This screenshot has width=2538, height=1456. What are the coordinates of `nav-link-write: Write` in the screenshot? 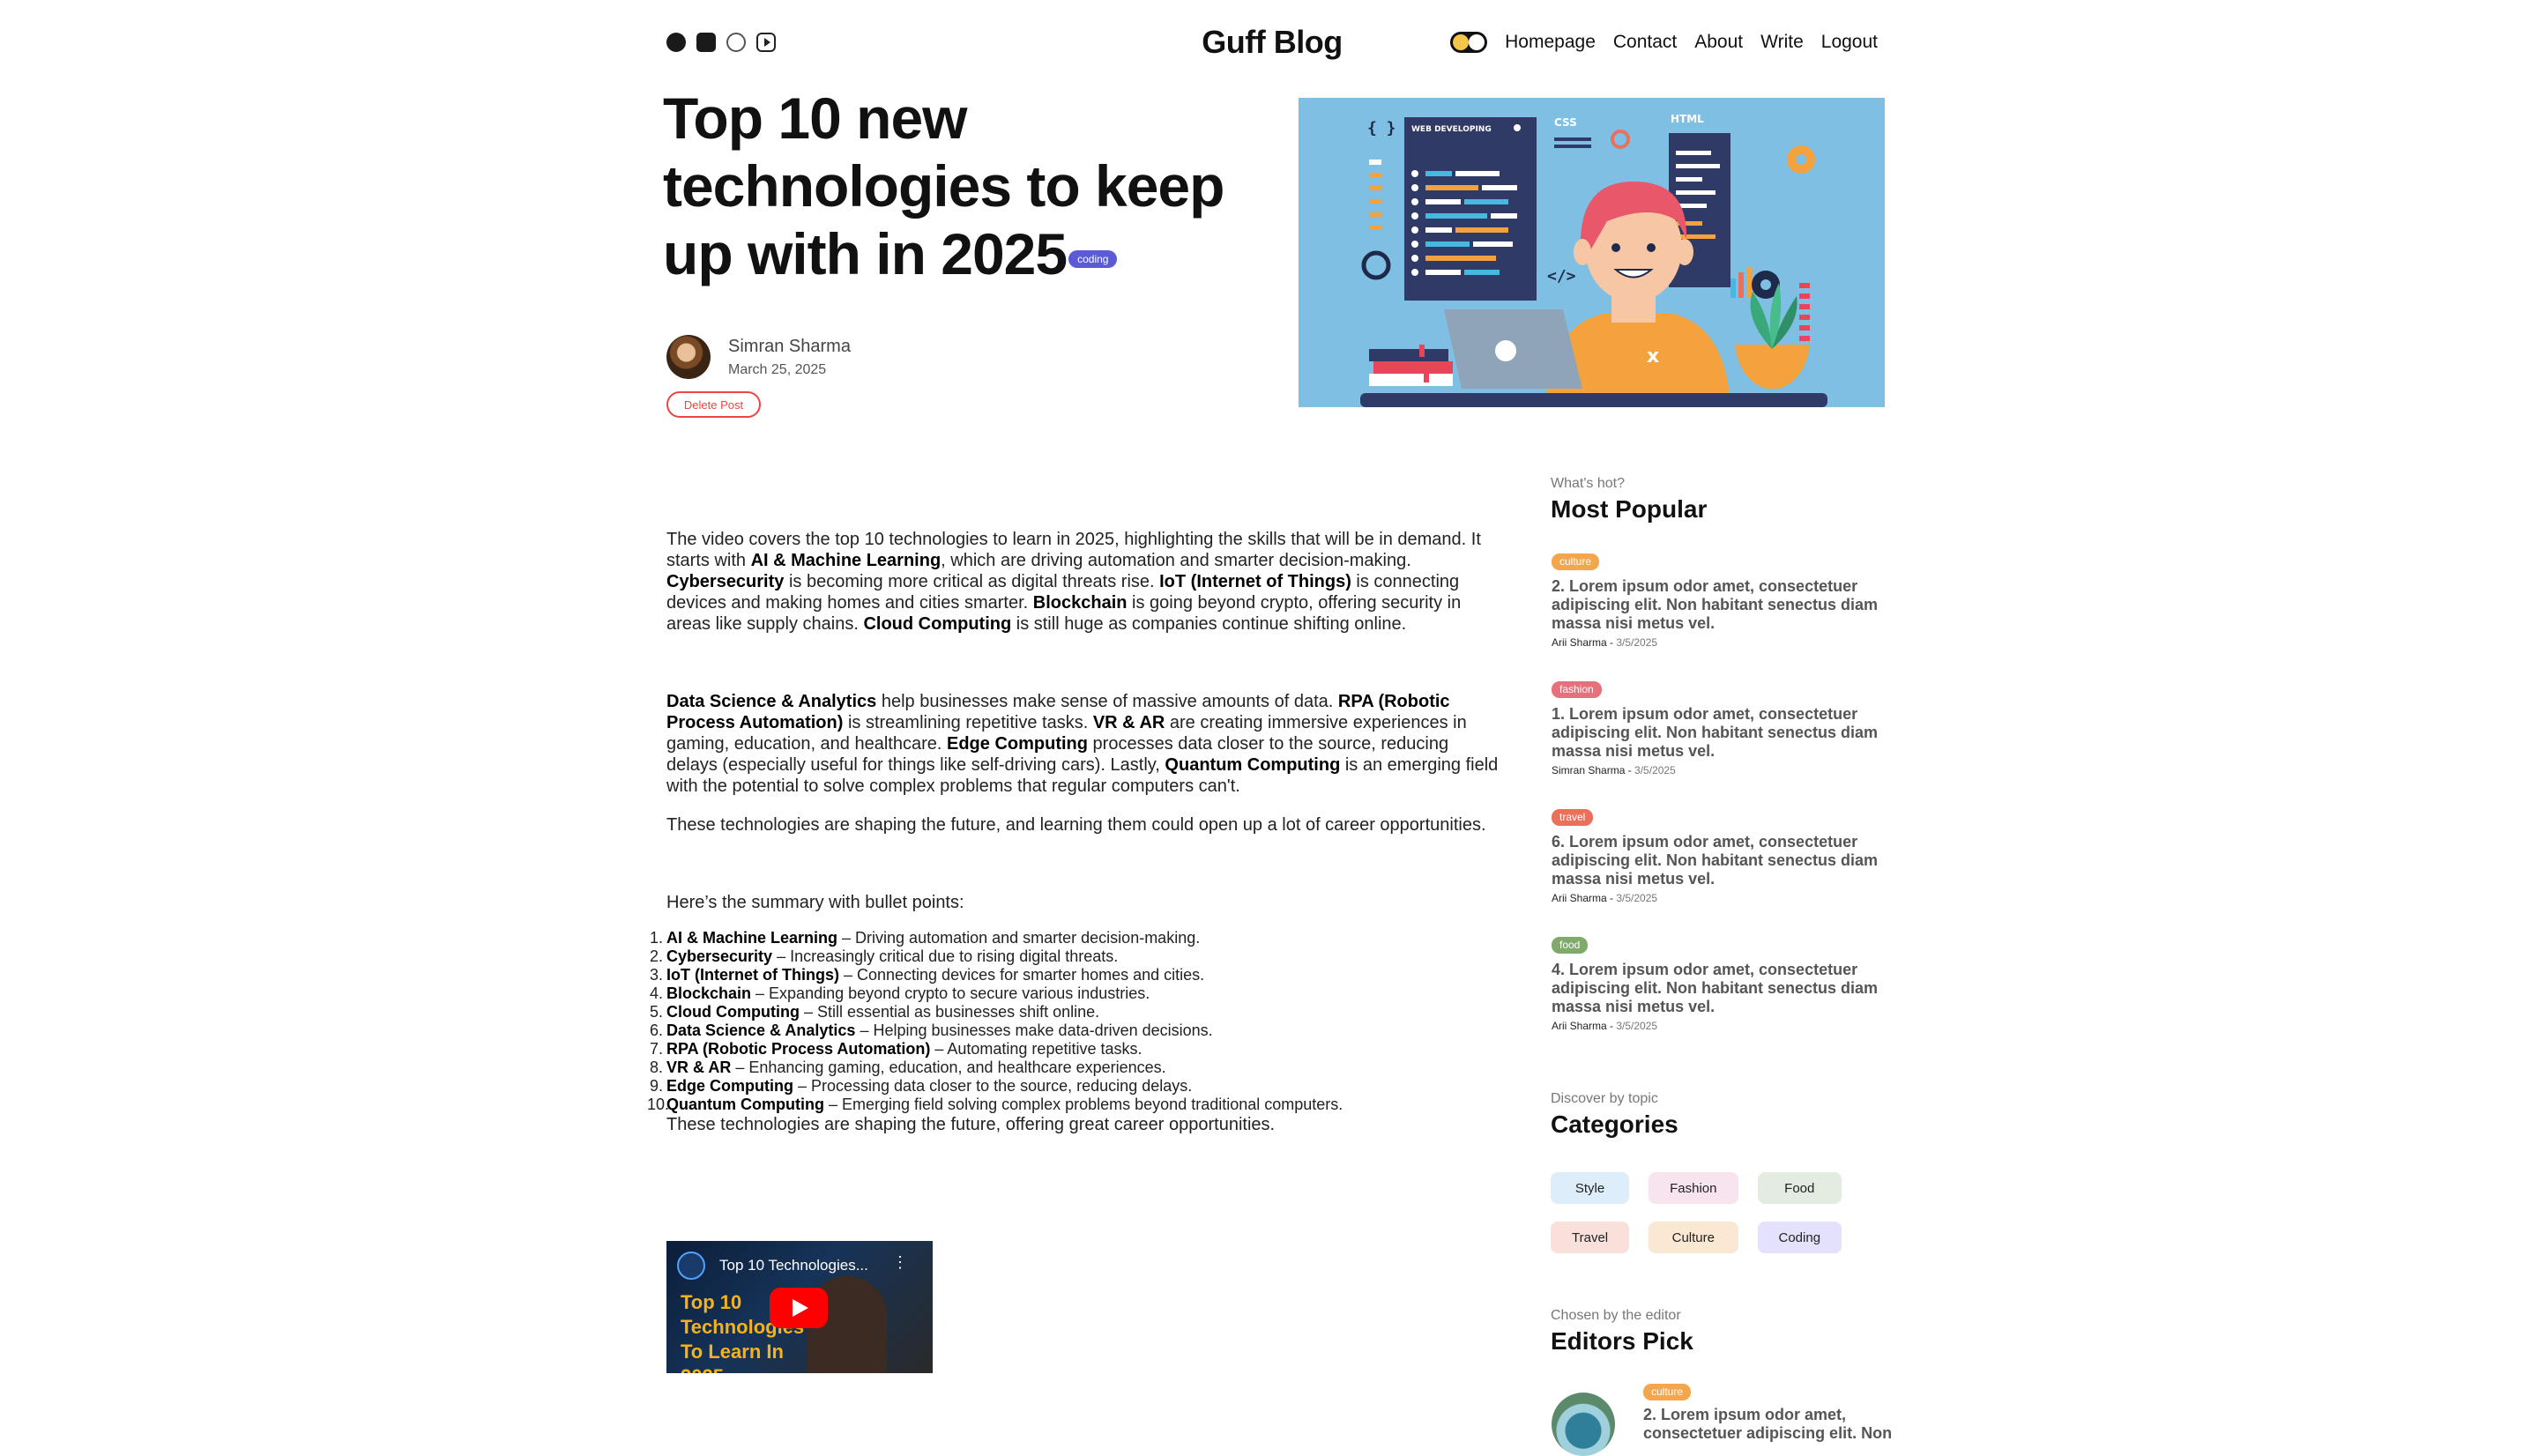 It's located at (1782, 42).